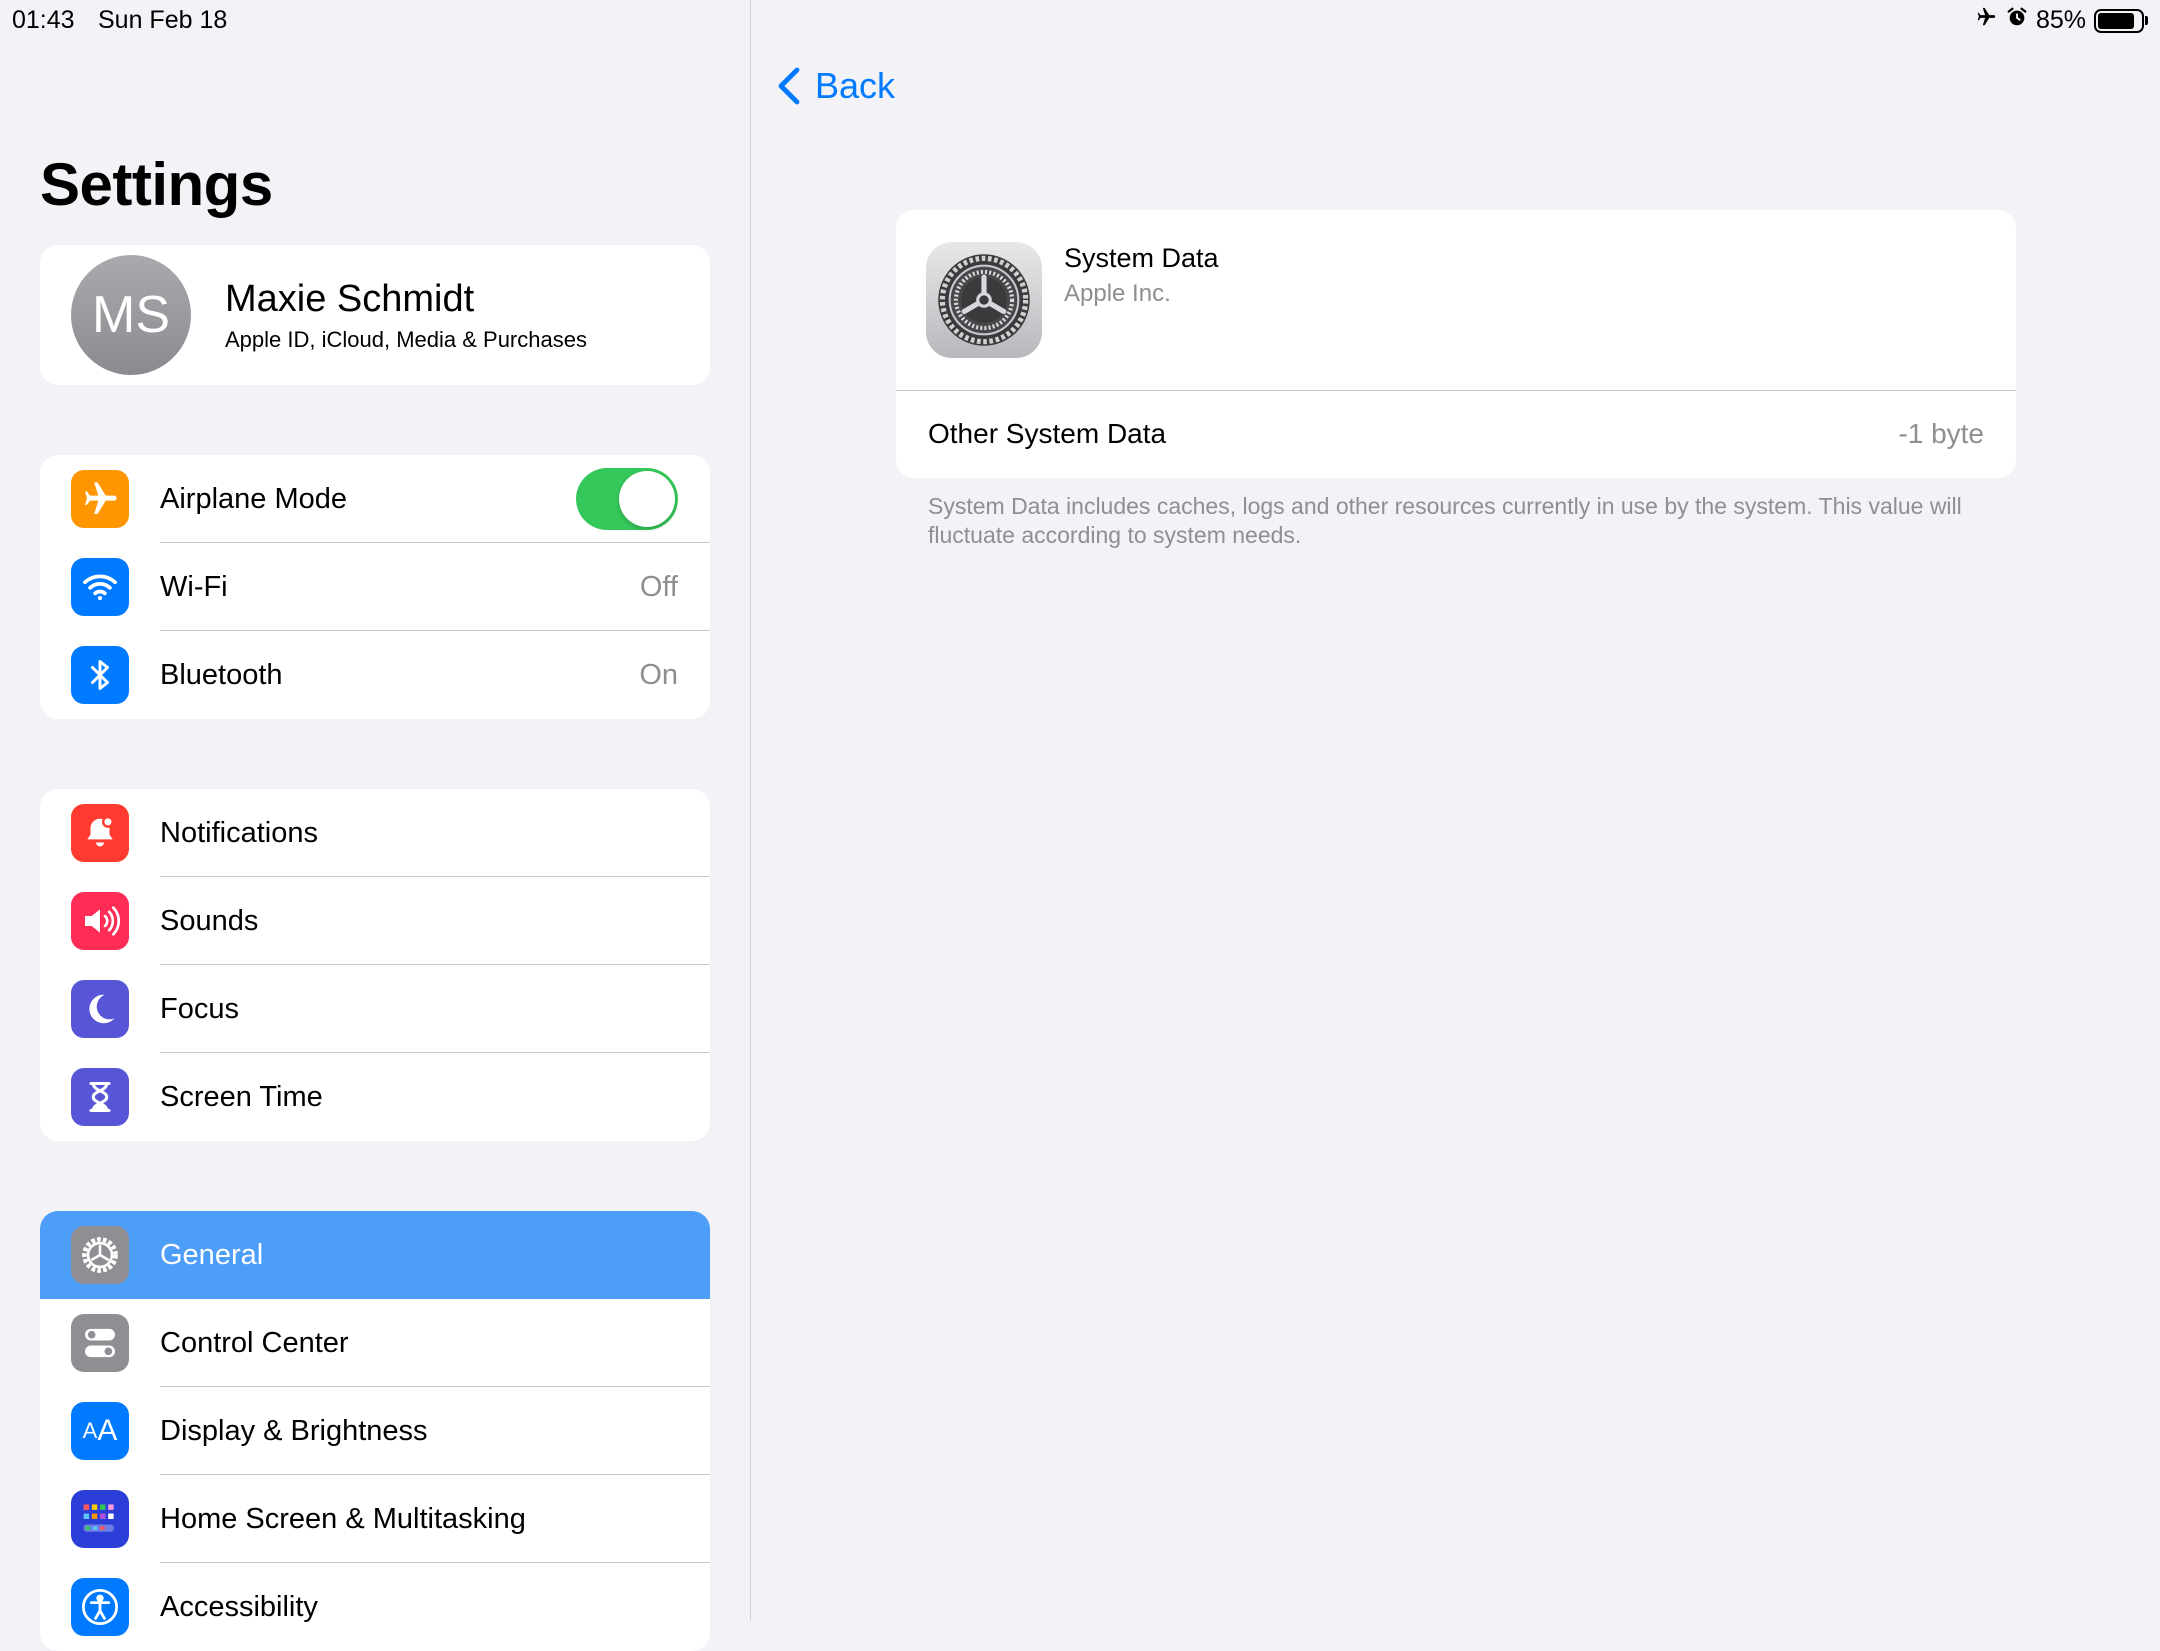  What do you see at coordinates (1080, 20) in the screenshot?
I see `status-bar: 01:43 Sun Feb 18 85%` at bounding box center [1080, 20].